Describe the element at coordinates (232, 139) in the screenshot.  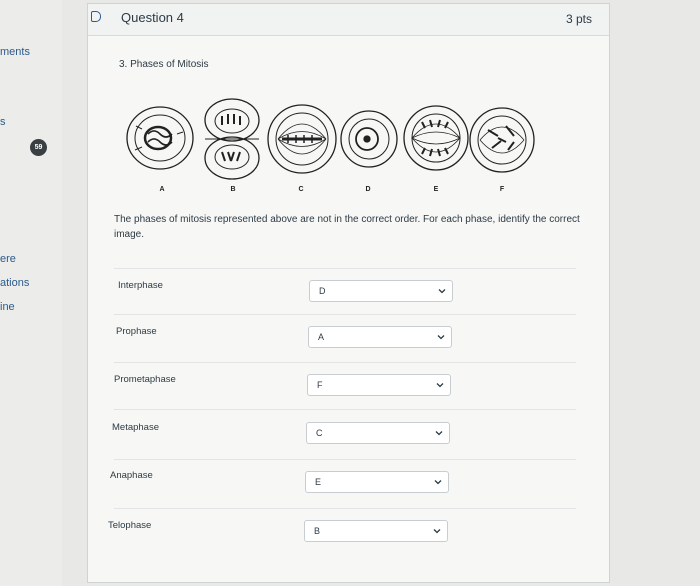
I see `cell-b-image` at that location.